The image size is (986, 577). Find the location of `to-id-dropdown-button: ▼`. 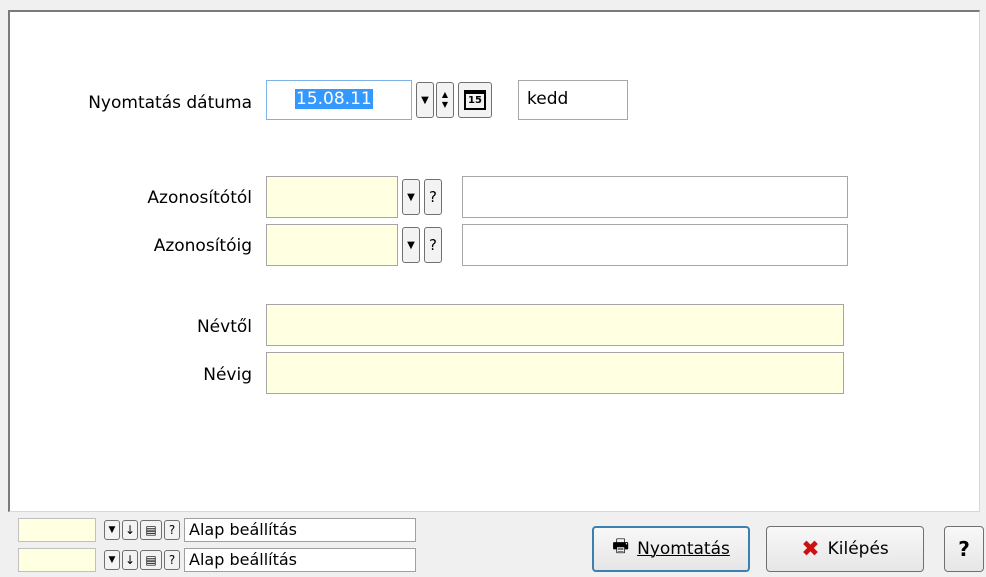

to-id-dropdown-button: ▼ is located at coordinates (411, 245).